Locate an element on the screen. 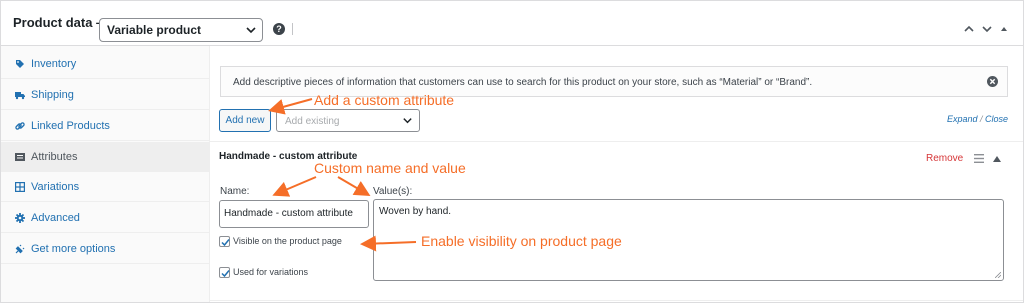 The image size is (1024, 303). tab-get-more-options: Get more options is located at coordinates (105, 249).